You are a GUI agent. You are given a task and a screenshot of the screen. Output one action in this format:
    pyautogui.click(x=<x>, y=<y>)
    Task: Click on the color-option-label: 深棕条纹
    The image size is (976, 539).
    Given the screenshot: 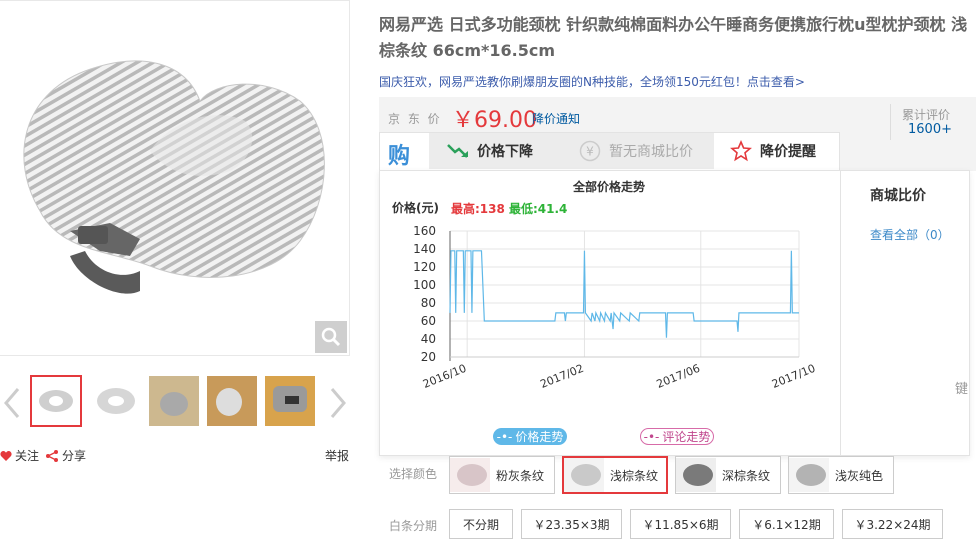 What is the action you would take?
    pyautogui.click(x=746, y=475)
    